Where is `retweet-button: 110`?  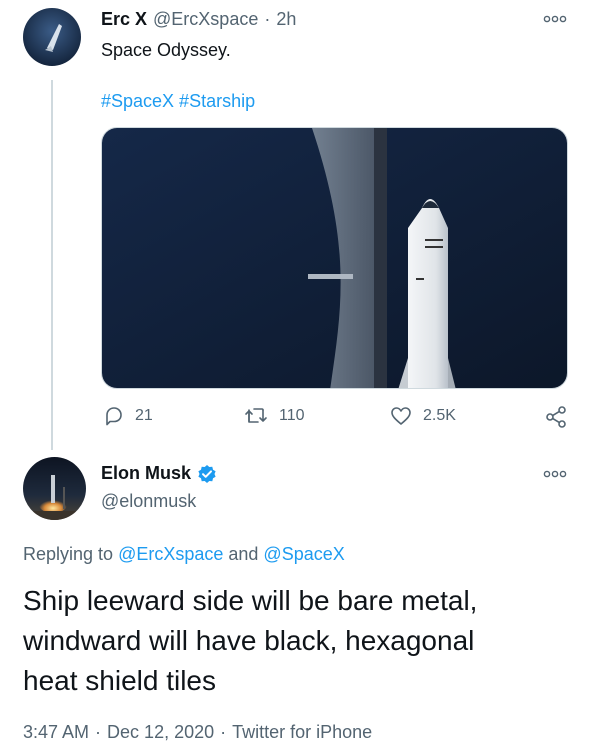 retweet-button: 110 is located at coordinates (274, 416).